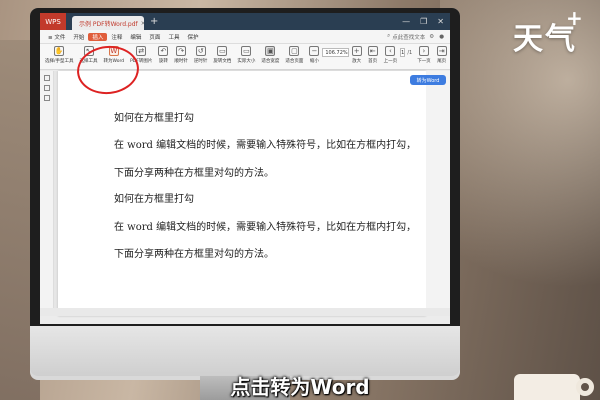  What do you see at coordinates (574, 18) in the screenshot?
I see `watermark-plus: +` at bounding box center [574, 18].